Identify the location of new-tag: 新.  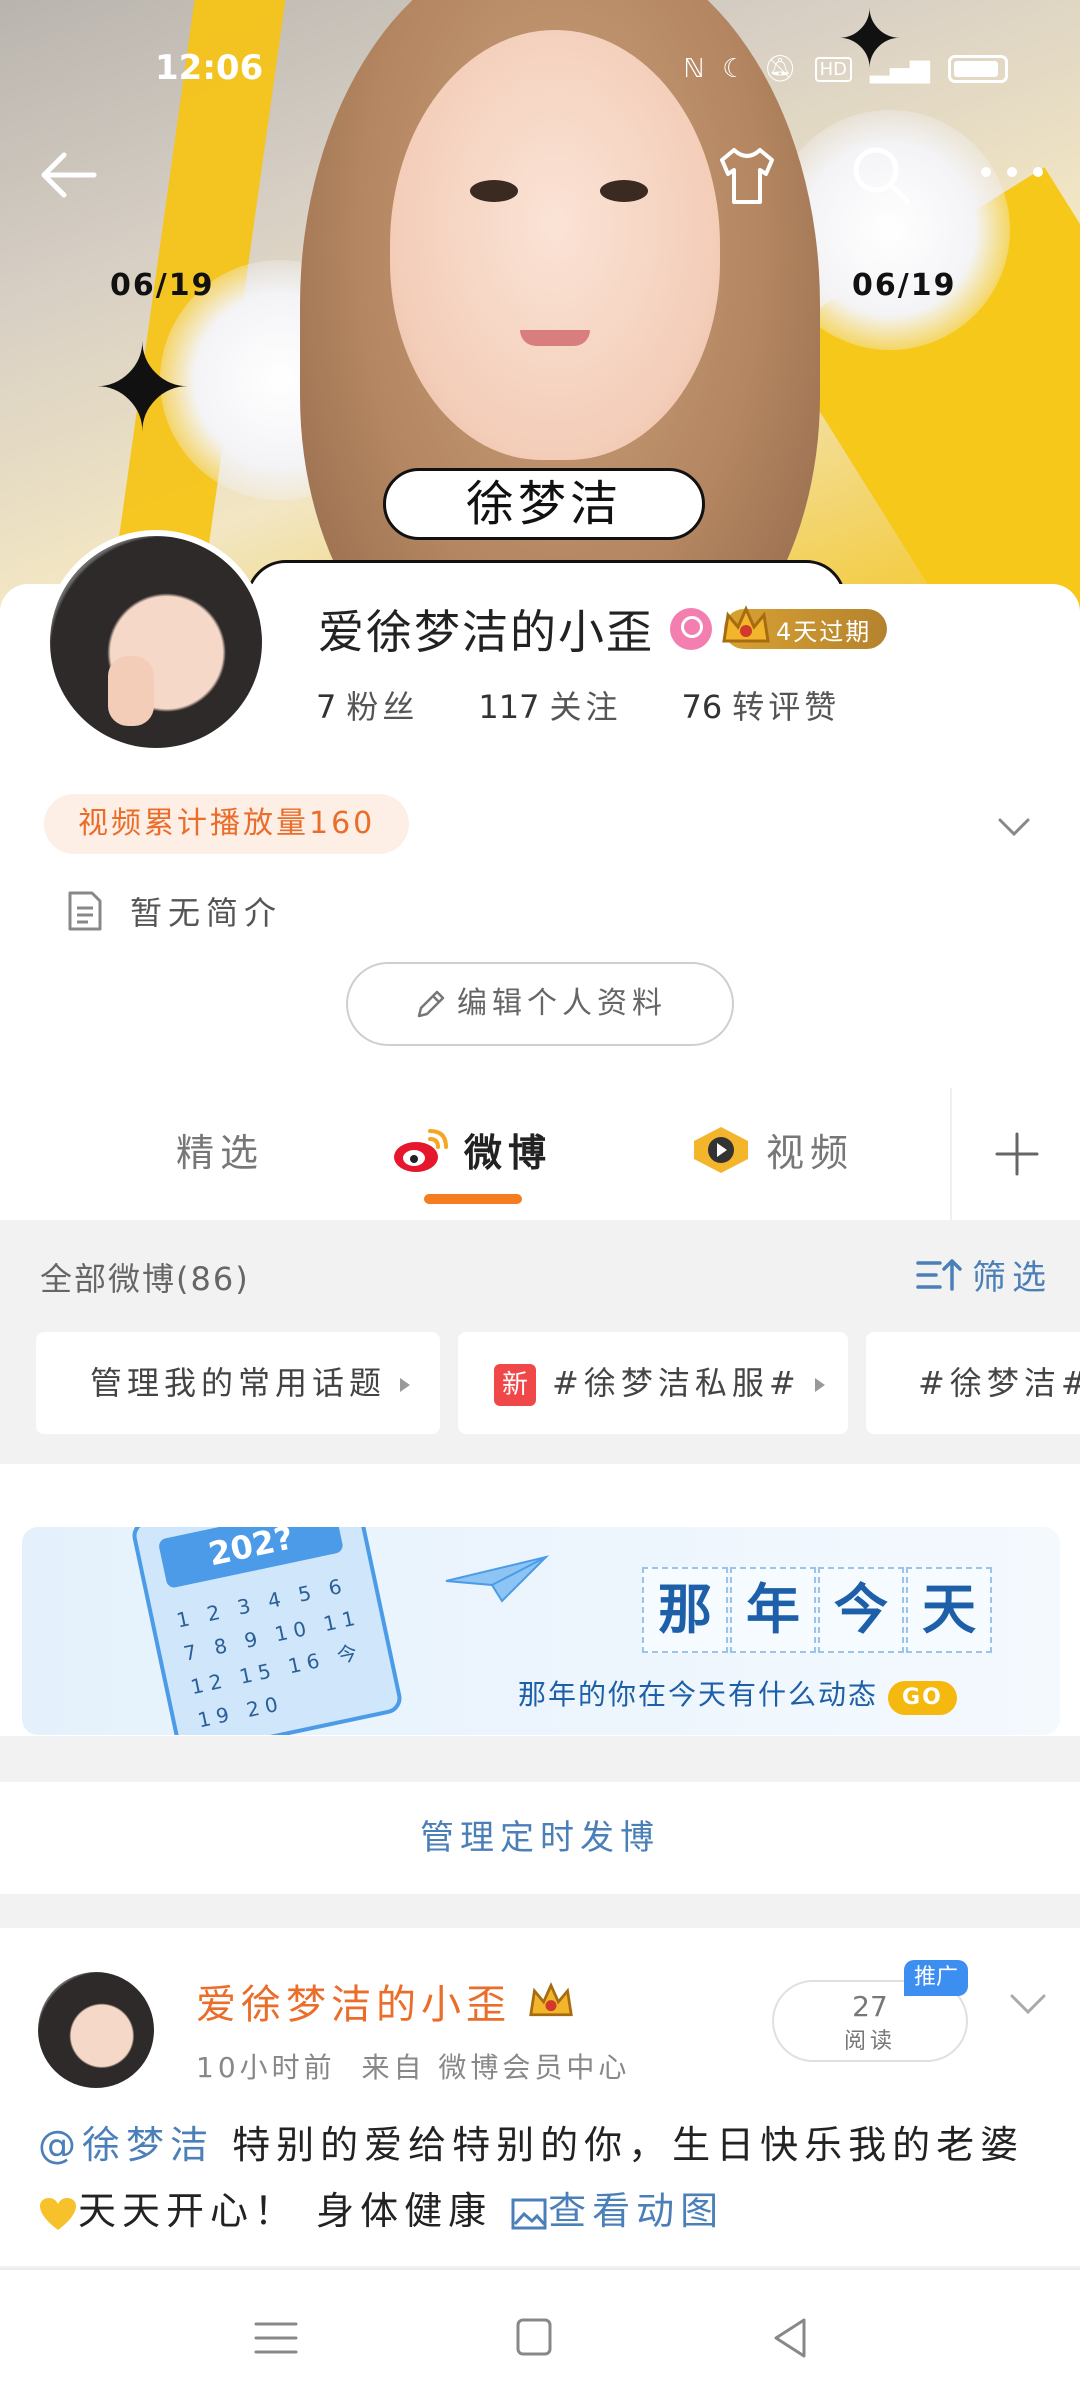
(515, 1385).